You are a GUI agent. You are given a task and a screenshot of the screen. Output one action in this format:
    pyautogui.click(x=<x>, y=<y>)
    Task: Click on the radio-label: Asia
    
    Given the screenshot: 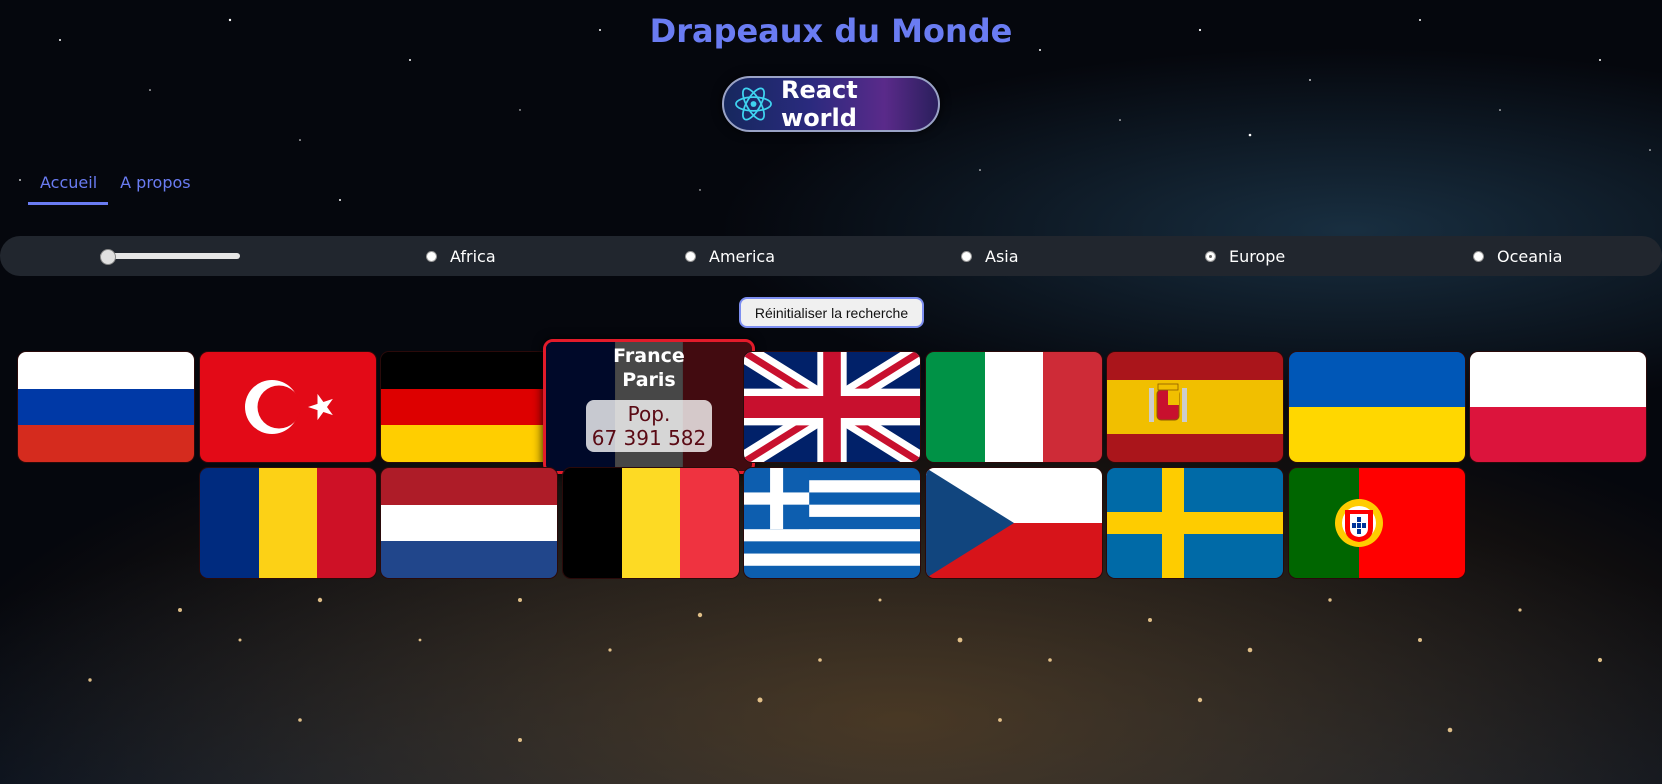 What is the action you would take?
    pyautogui.click(x=1002, y=256)
    